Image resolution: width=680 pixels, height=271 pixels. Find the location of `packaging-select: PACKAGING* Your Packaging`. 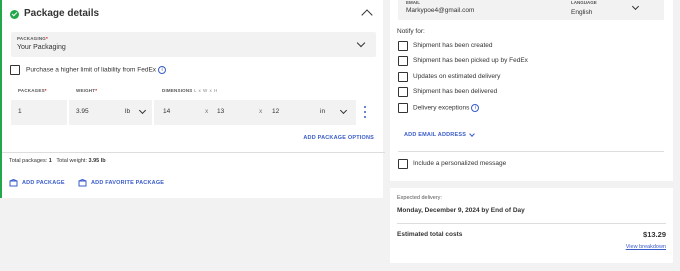

packaging-select: PACKAGING* Your Packaging is located at coordinates (193, 44).